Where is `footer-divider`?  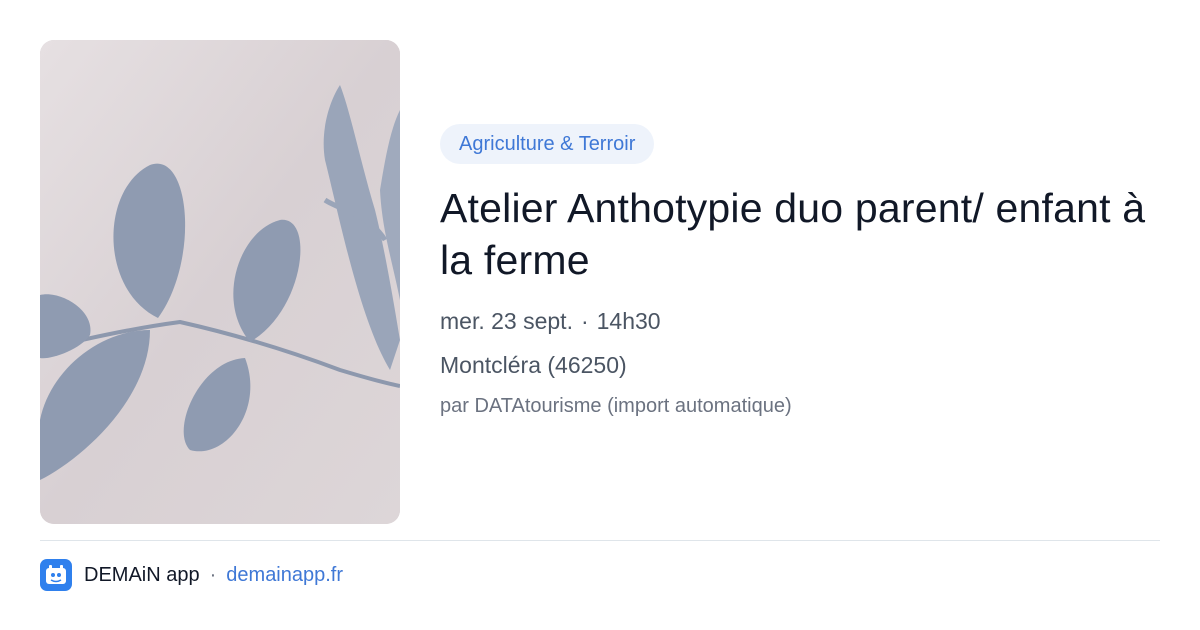 footer-divider is located at coordinates (600, 540).